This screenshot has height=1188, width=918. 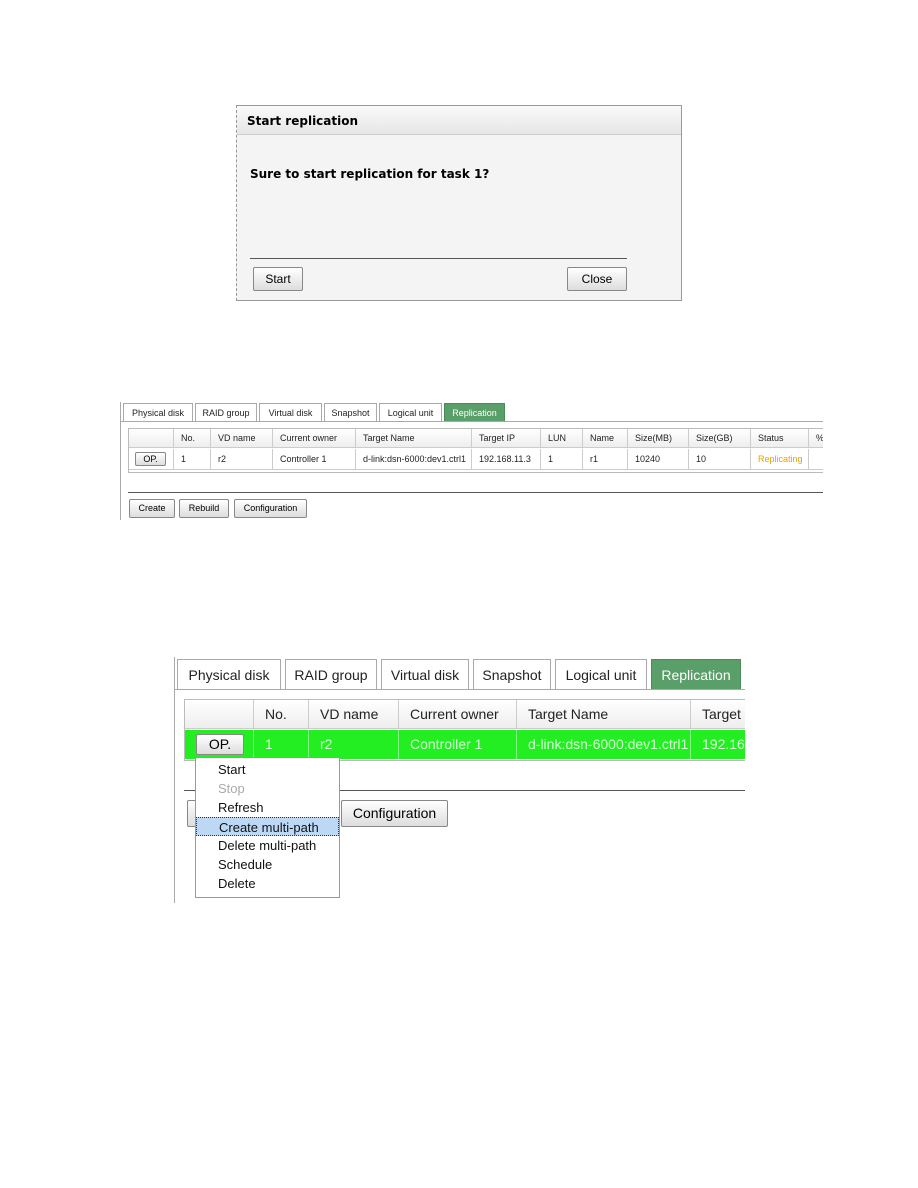 I want to click on menu-item-delete: Delete, so click(x=267, y=883).